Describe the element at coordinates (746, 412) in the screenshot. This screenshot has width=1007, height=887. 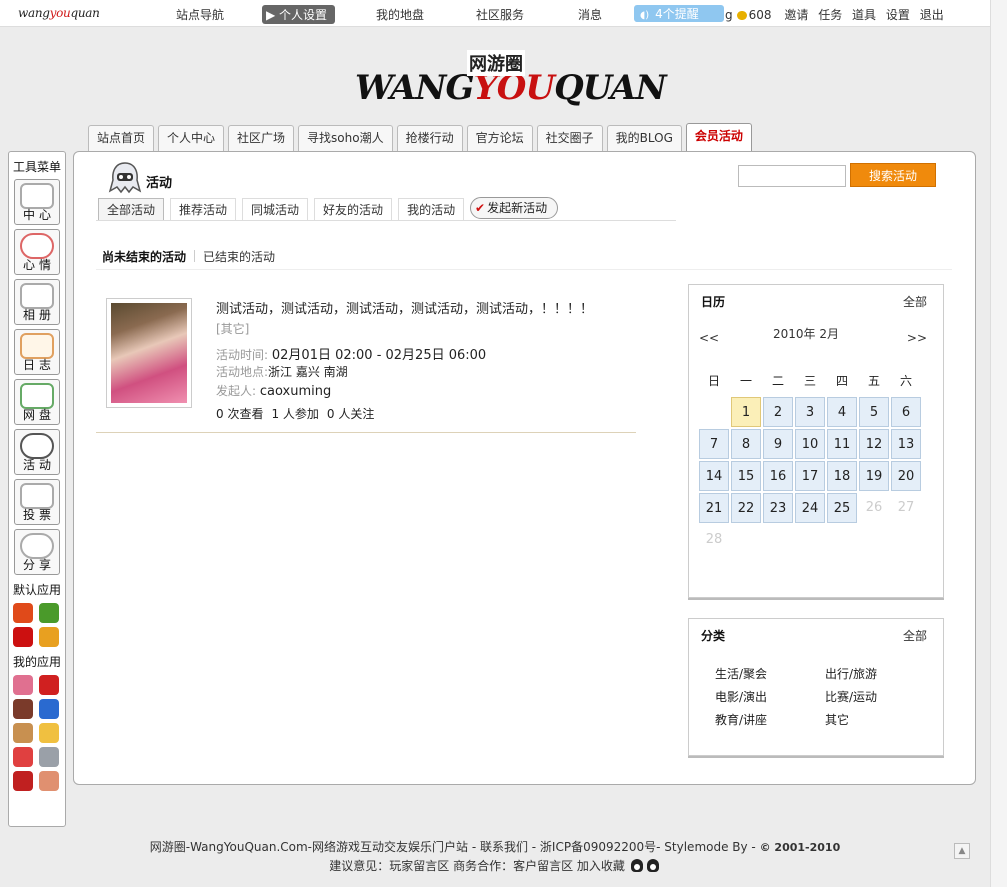
I see `calendar-day-today: 1` at that location.